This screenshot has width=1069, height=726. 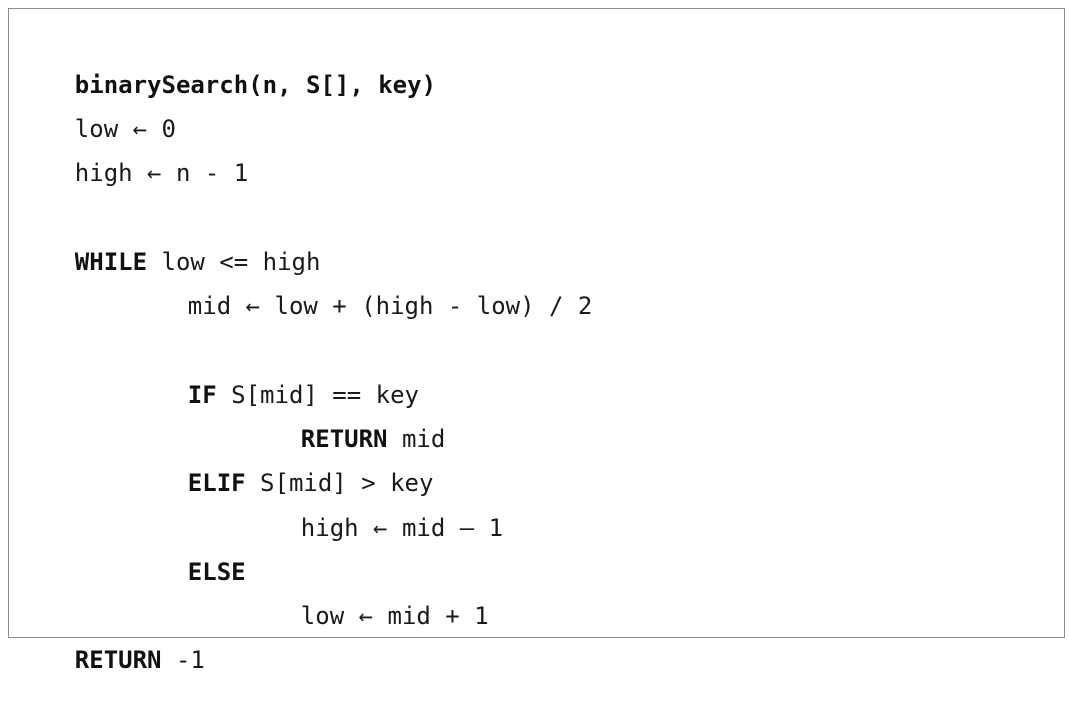 What do you see at coordinates (231, 413) in the screenshot?
I see `return-mid-line: RETURN mid` at bounding box center [231, 413].